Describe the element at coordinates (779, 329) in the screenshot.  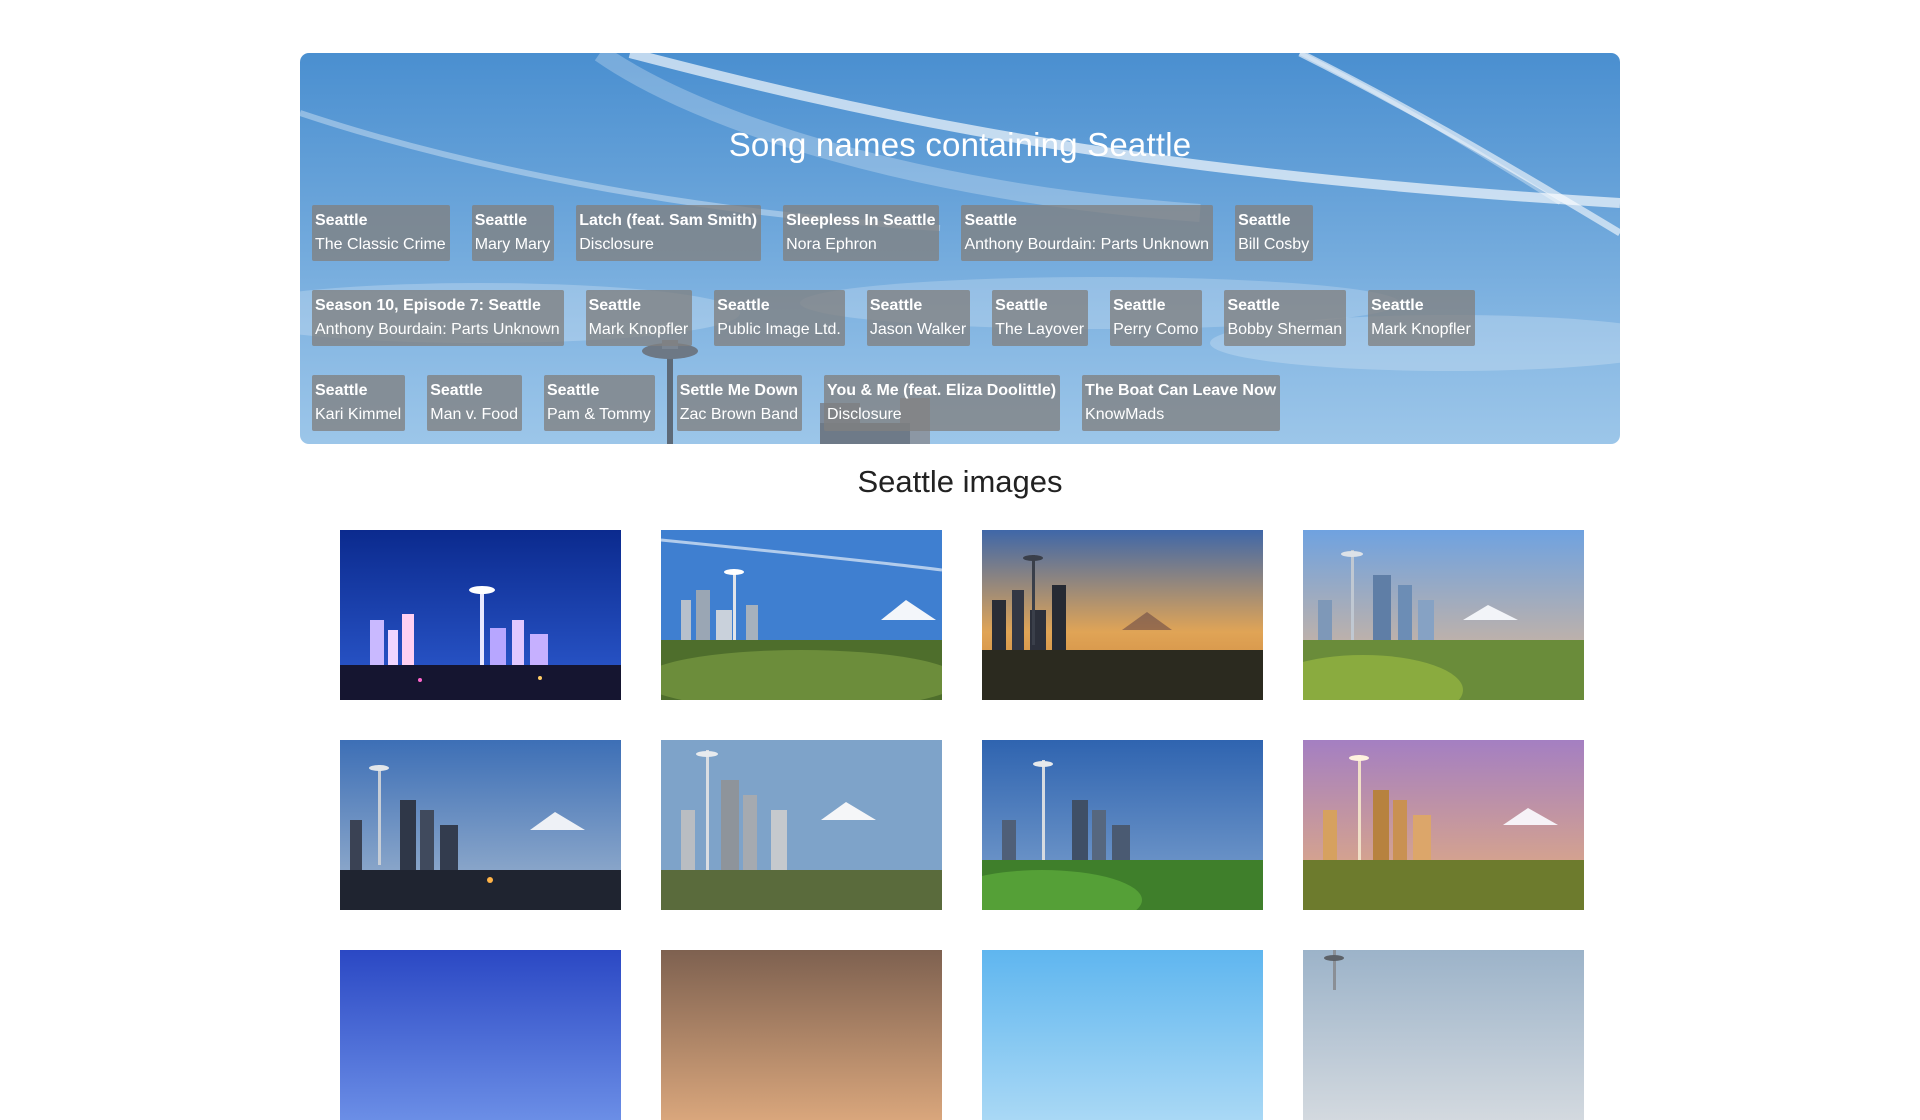
I see `song-artist: Public Image Ltd.` at that location.